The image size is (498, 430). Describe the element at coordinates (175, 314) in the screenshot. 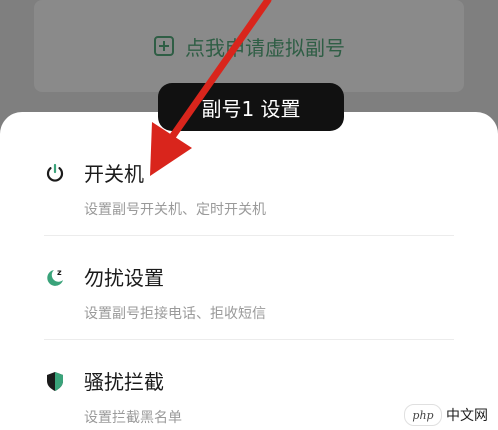

I see `menu-item-description: 设置副号拒接电话、拒收短信` at that location.